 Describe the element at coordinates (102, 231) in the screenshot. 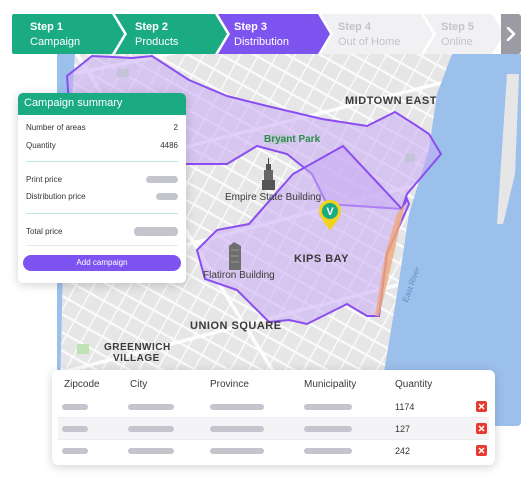

I see `total-price-row: Total price` at that location.